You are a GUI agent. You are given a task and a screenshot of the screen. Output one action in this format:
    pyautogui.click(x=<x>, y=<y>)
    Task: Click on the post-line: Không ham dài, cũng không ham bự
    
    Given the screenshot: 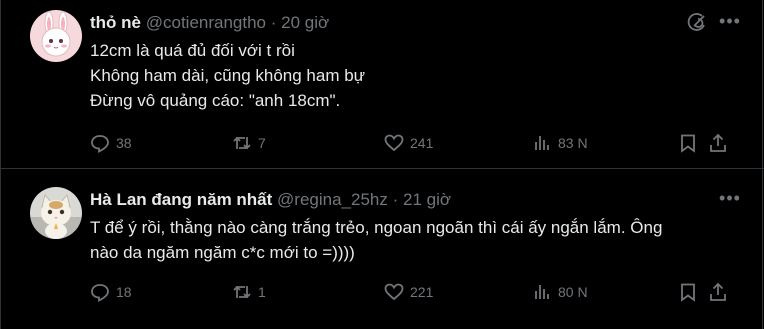 What is the action you would take?
    pyautogui.click(x=228, y=75)
    